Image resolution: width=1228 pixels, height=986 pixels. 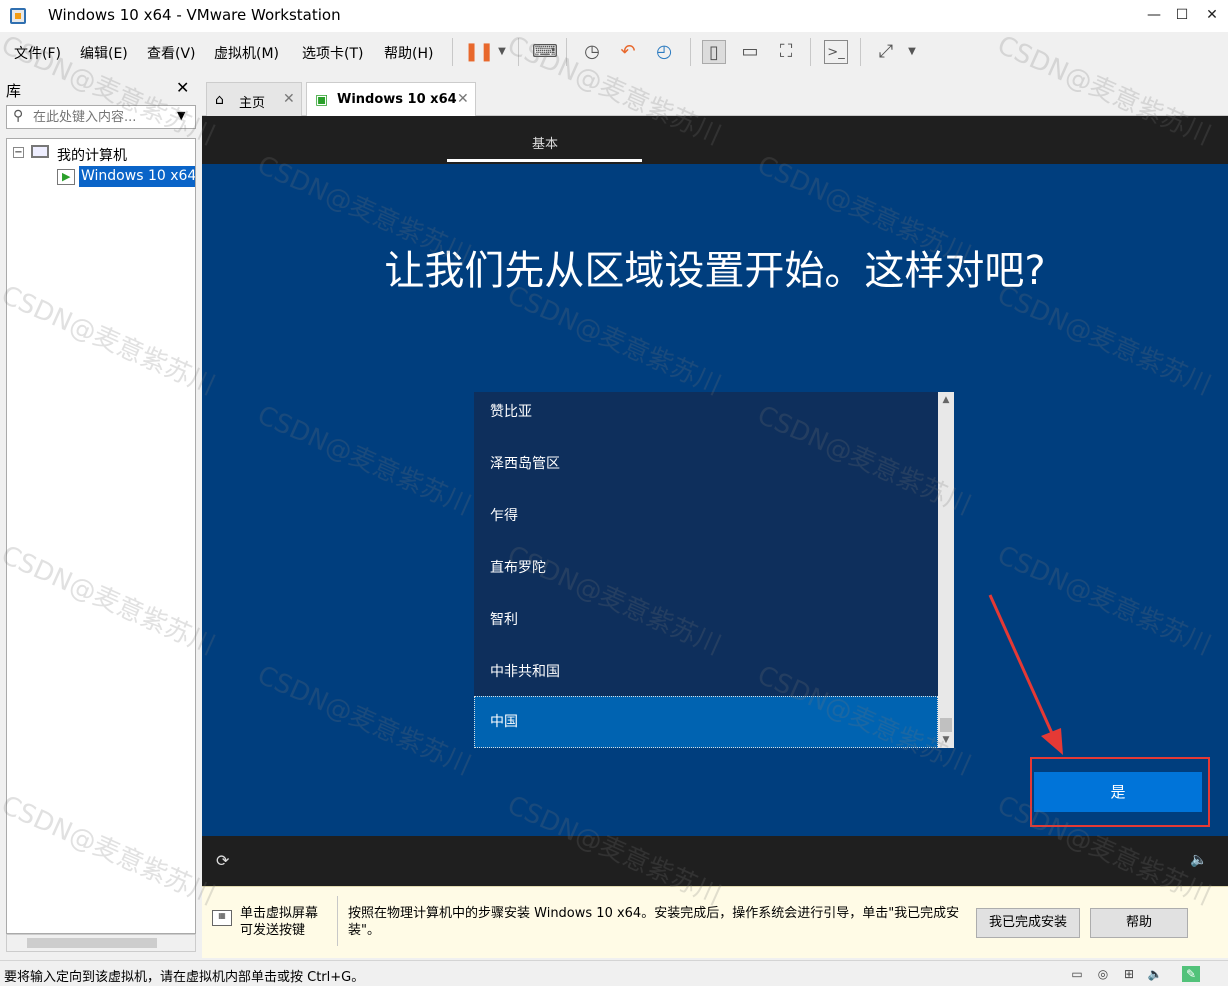 What do you see at coordinates (592, 52) in the screenshot?
I see `snapshot-icon: ◷` at bounding box center [592, 52].